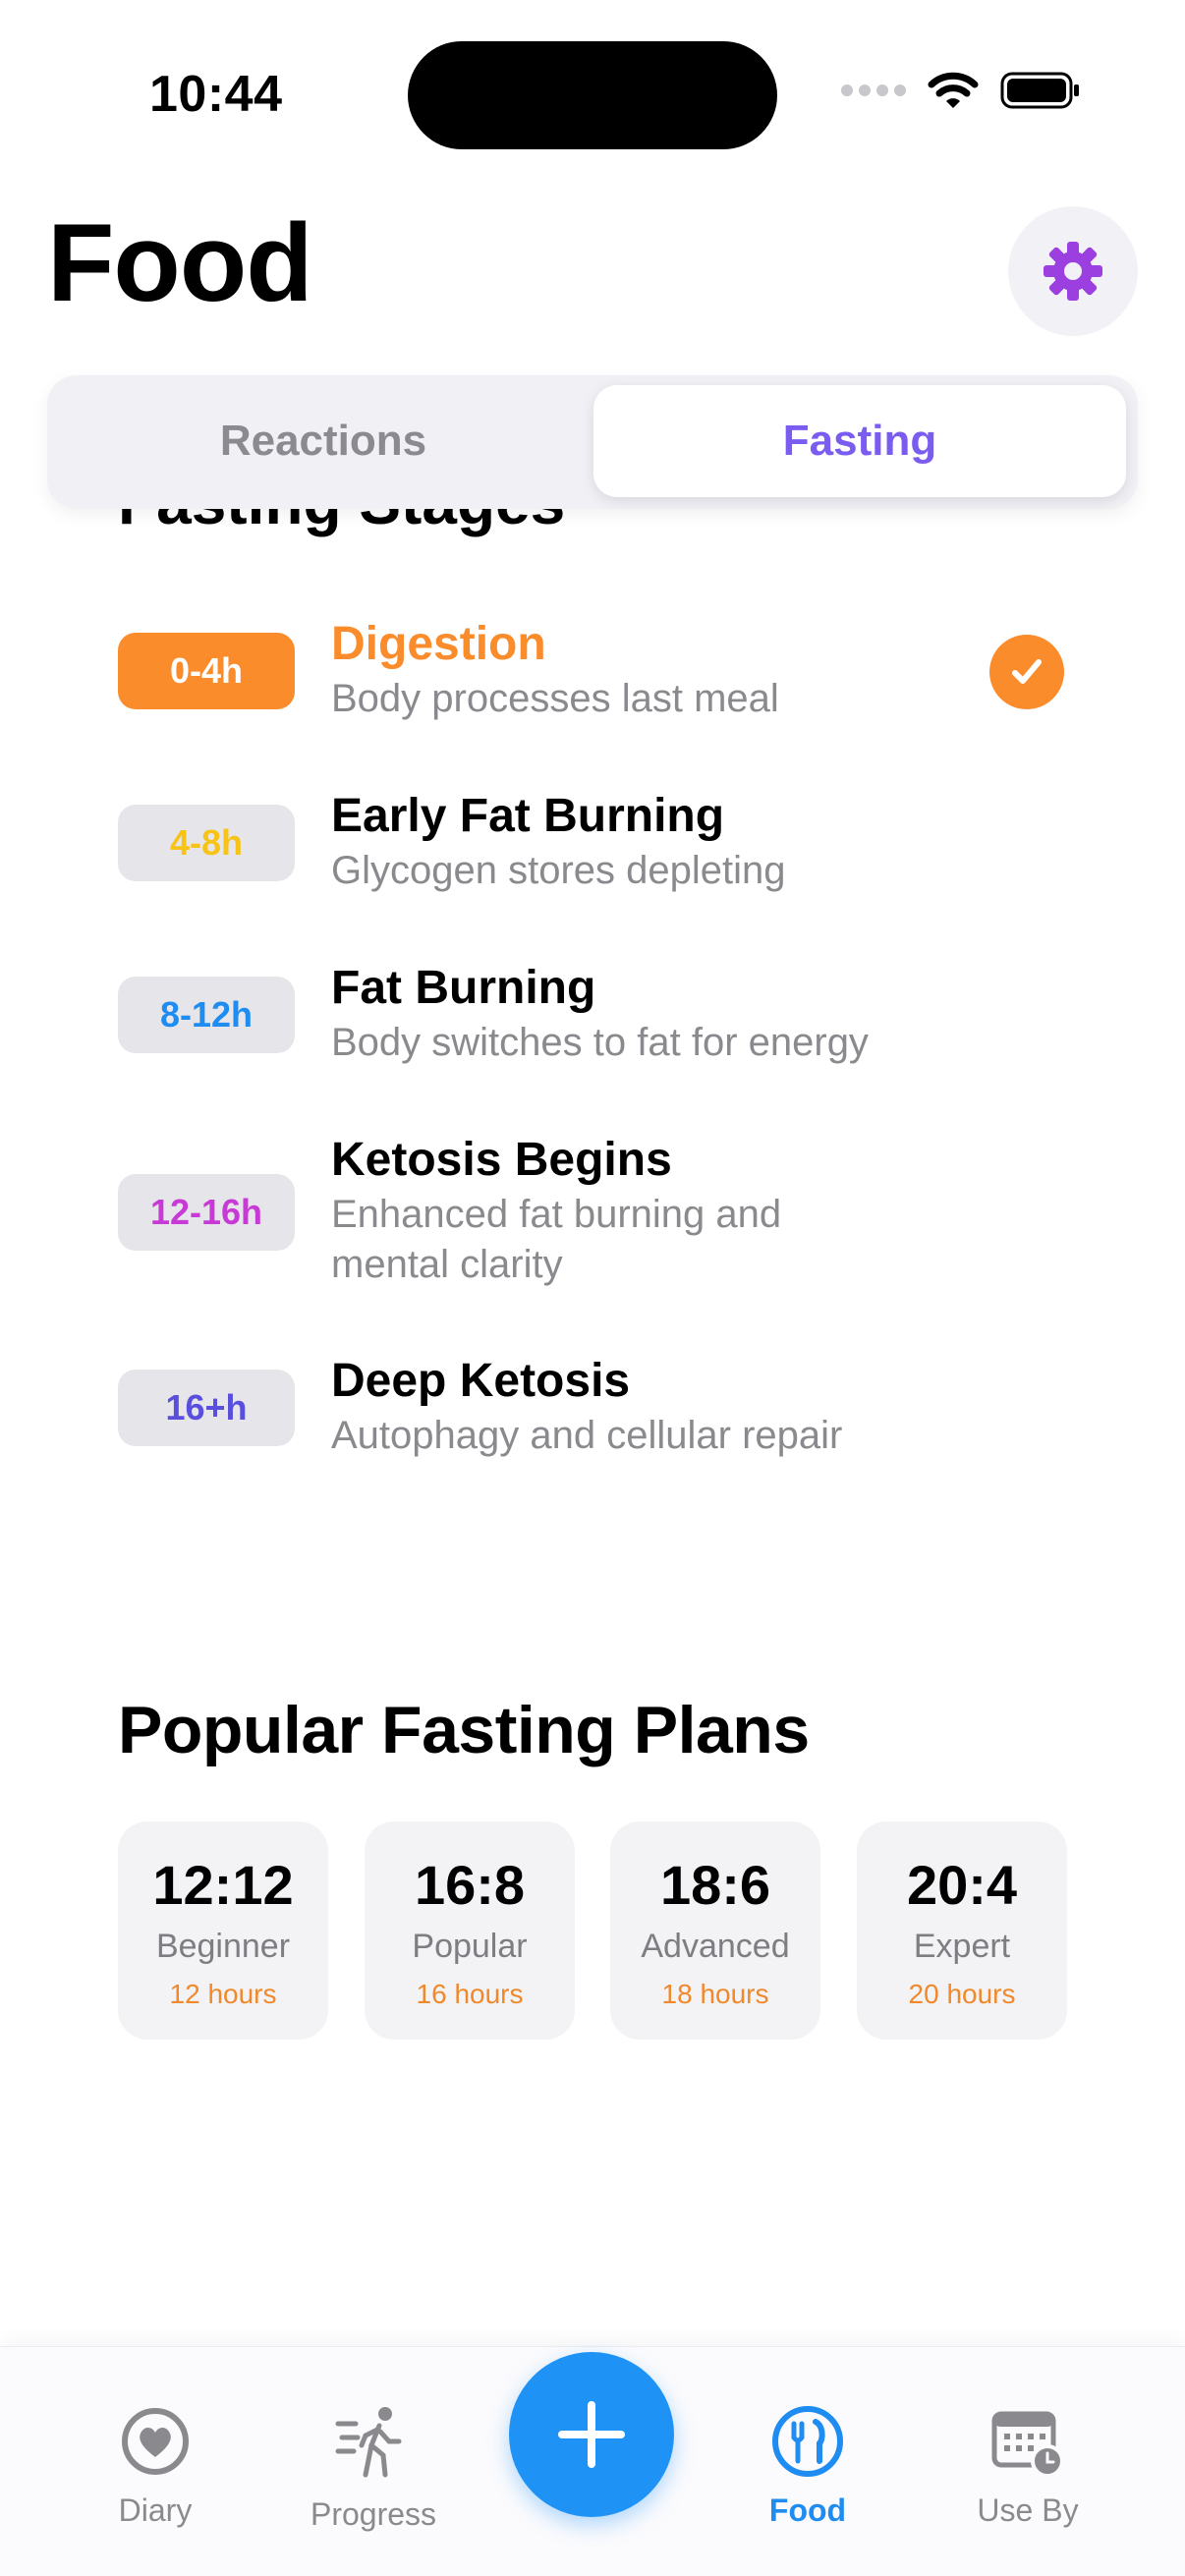 The image size is (1185, 2576). What do you see at coordinates (216, 94) in the screenshot?
I see `status-time: 10:44` at bounding box center [216, 94].